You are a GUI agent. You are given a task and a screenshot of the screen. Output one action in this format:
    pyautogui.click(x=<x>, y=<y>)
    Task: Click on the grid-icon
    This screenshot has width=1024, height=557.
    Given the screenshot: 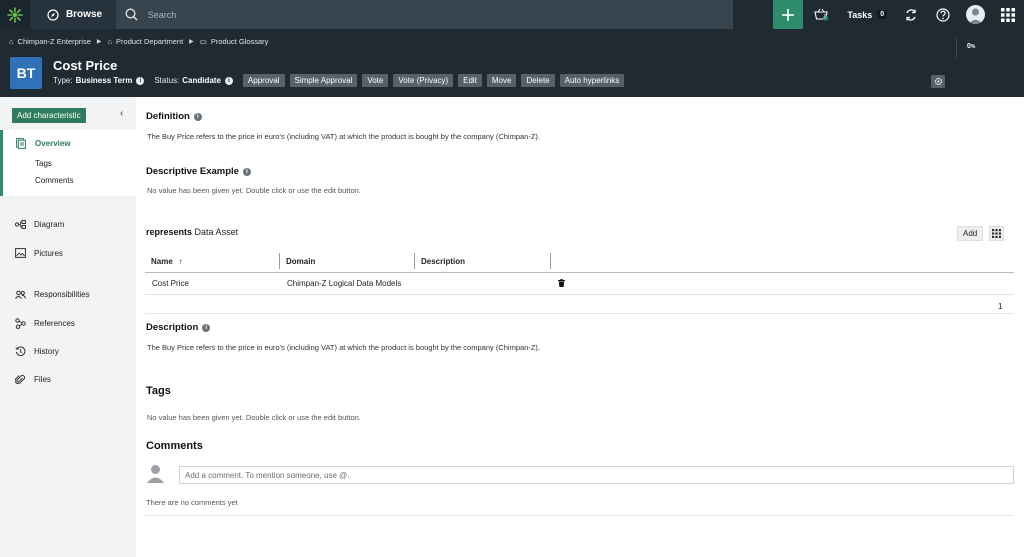 What is the action you would take?
    pyautogui.click(x=996, y=233)
    